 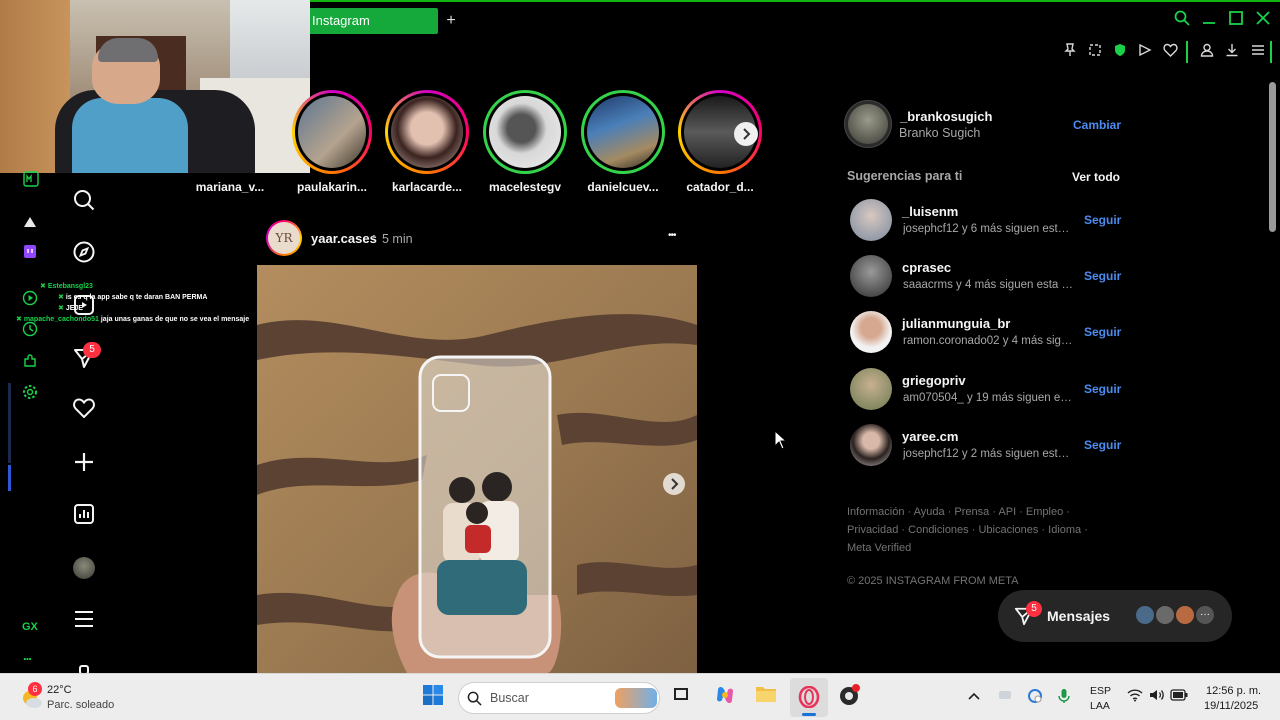 I want to click on messages-pill: 5 Mensajes ···, so click(x=1115, y=616).